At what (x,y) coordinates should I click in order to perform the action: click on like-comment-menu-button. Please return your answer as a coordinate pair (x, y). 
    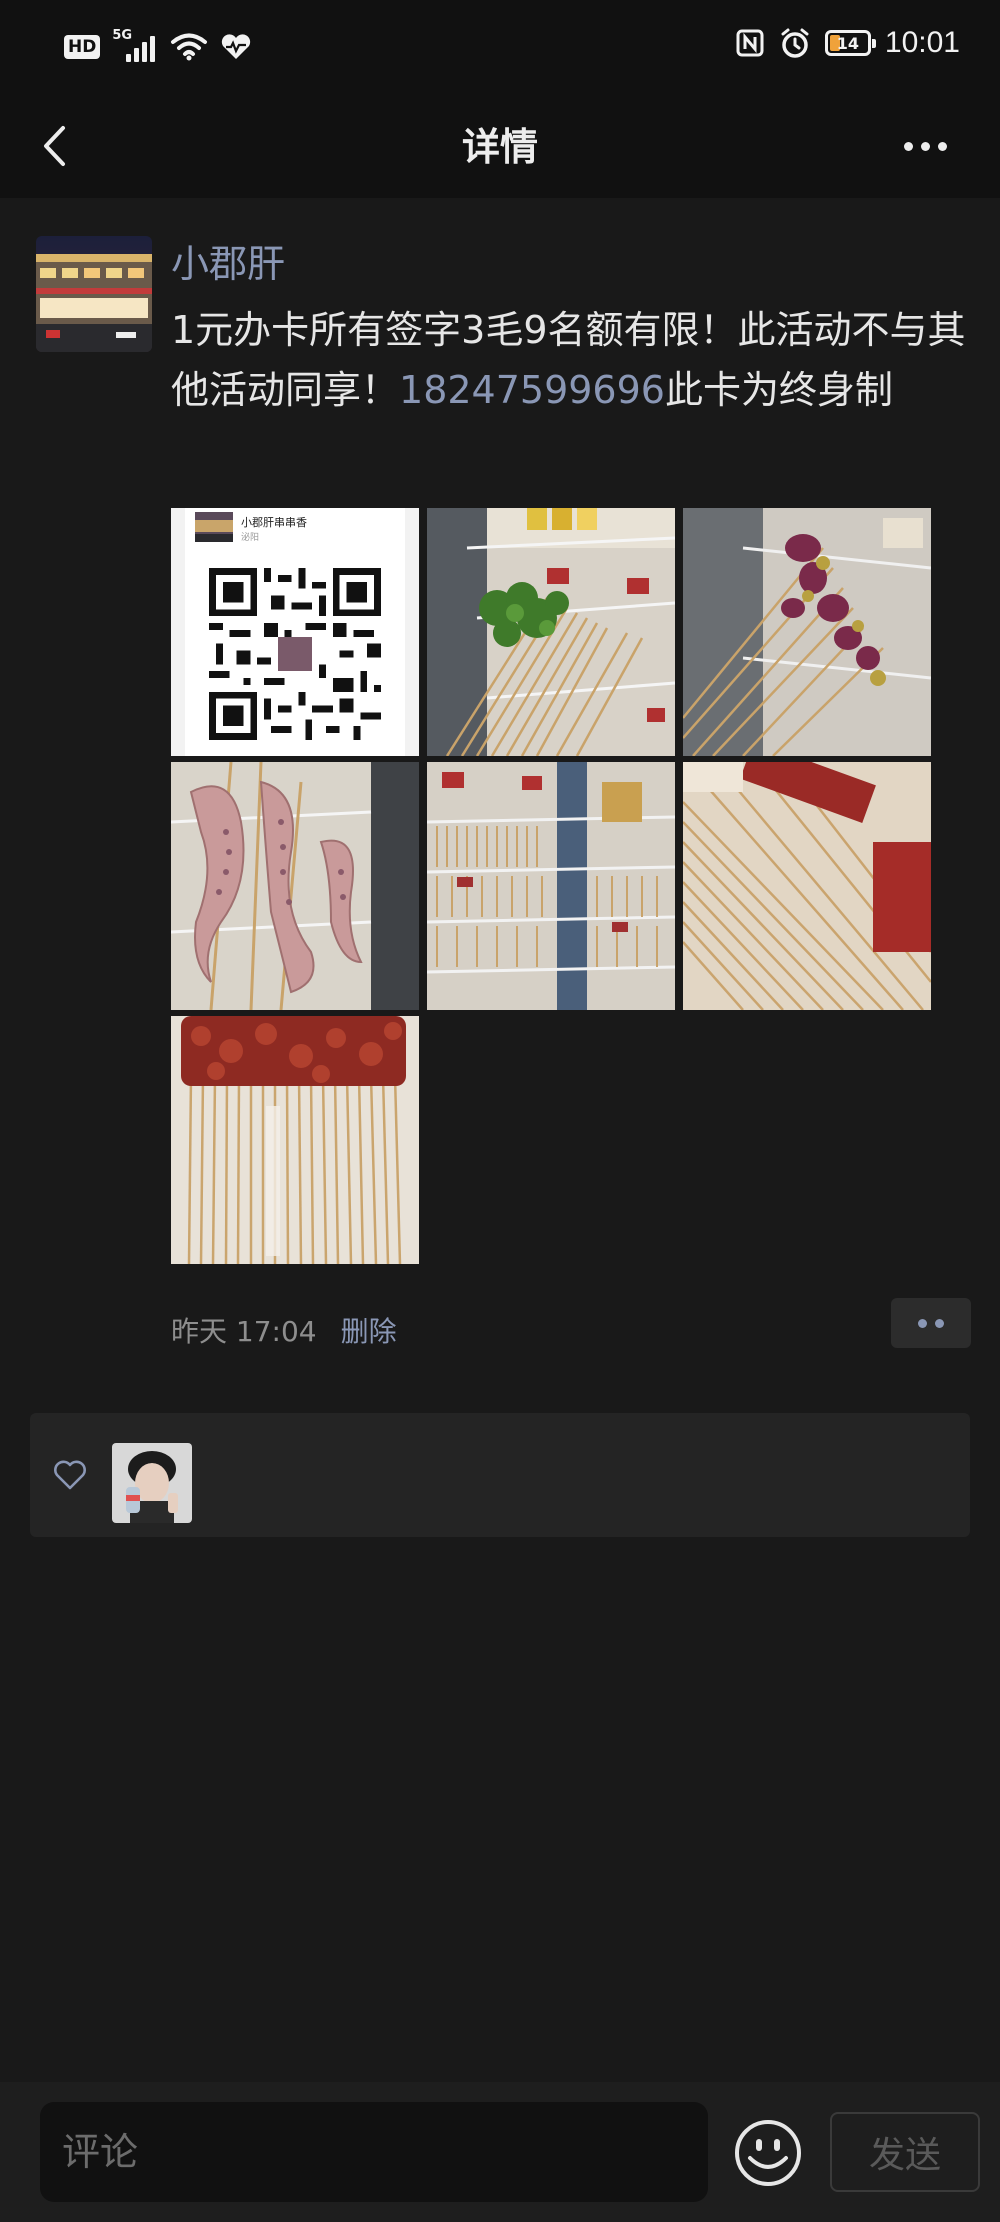
    Looking at the image, I should click on (931, 1323).